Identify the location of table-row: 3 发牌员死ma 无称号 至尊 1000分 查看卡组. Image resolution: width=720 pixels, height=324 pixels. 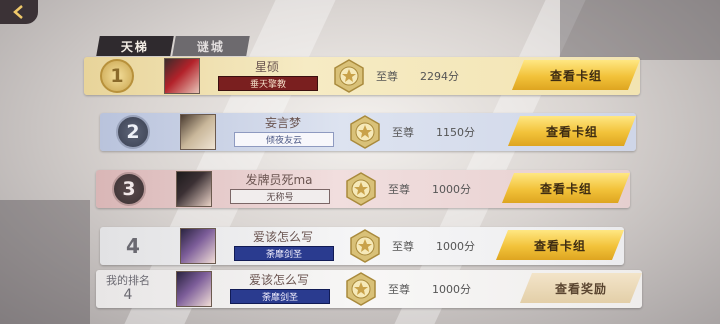
(363, 189).